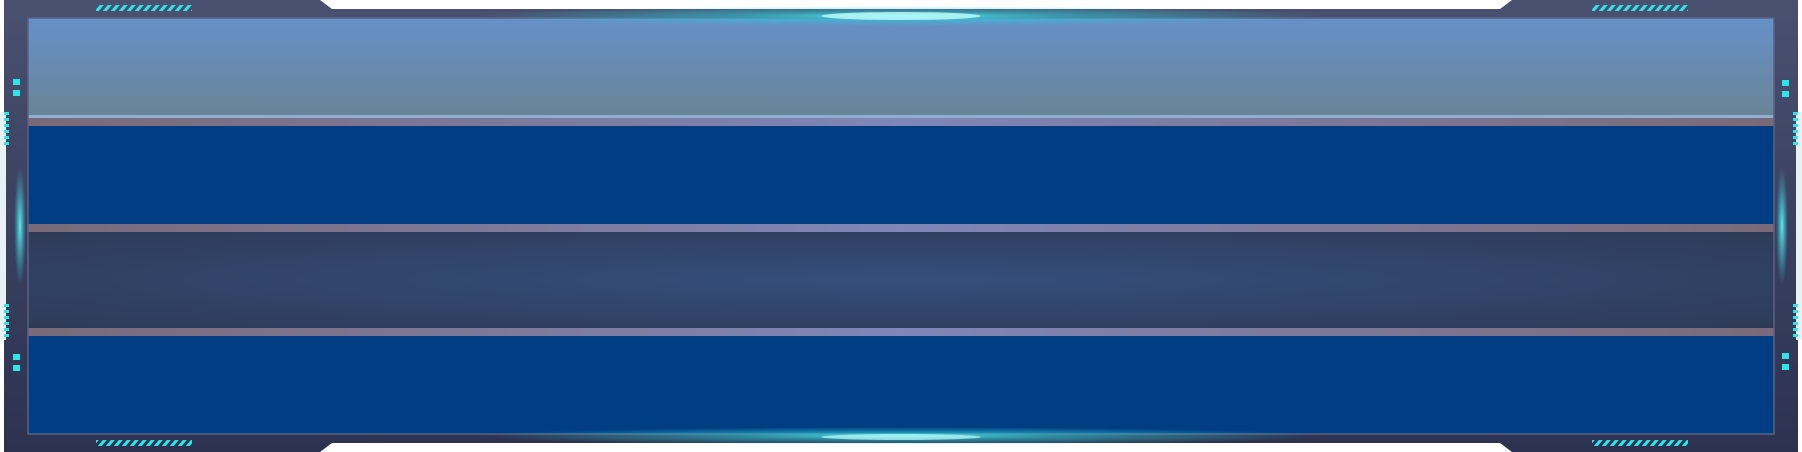  I want to click on bottom-right-hatch, so click(1640, 443).